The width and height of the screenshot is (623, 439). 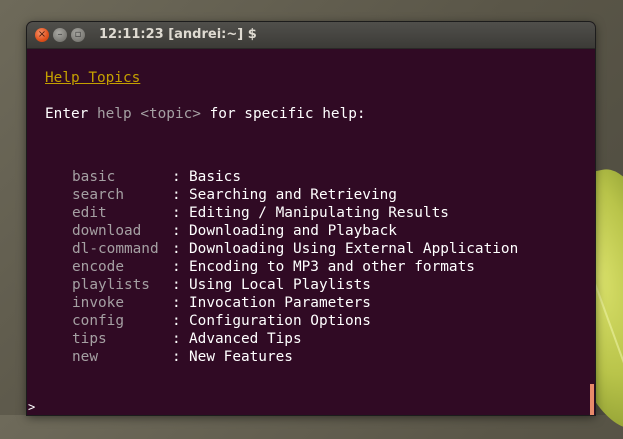 I want to click on maximize-icon: ▫, so click(x=78, y=35).